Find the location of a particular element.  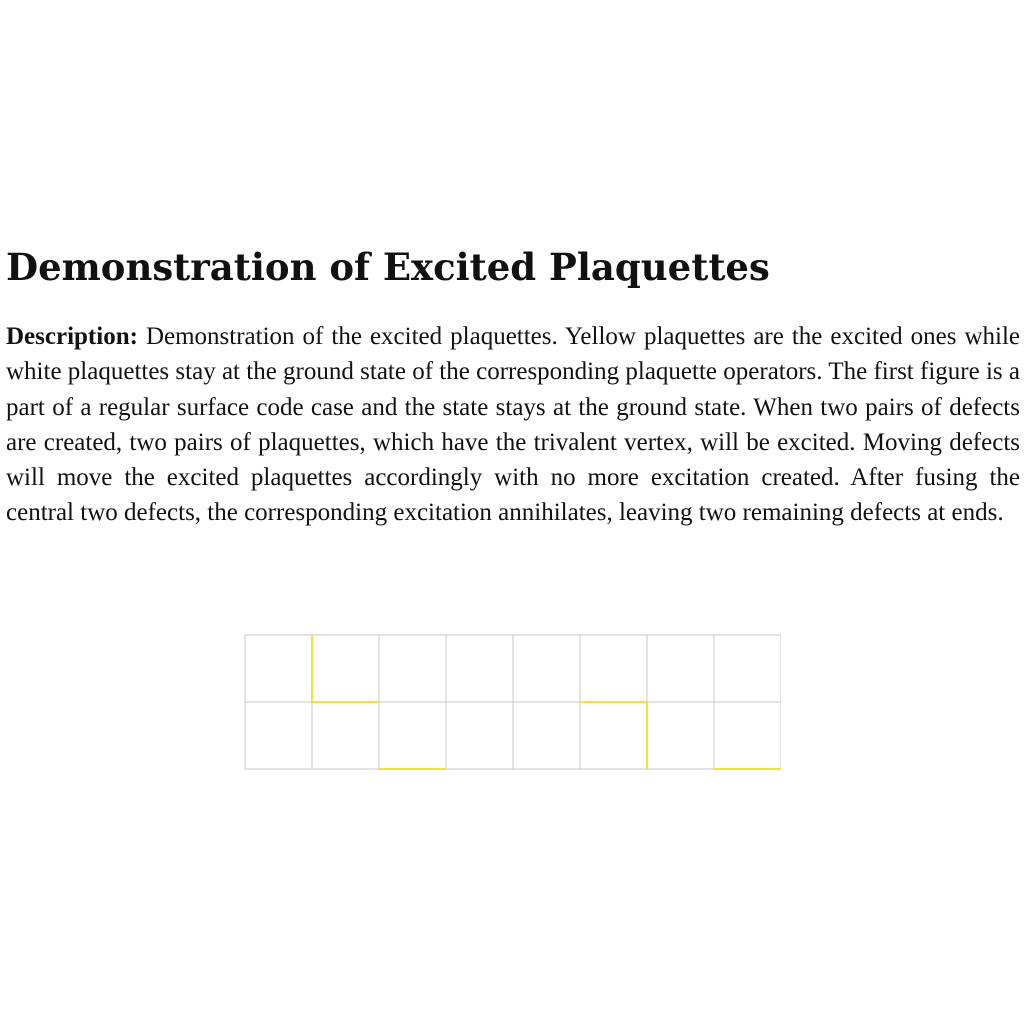

page-title: Demonstration of Excited Plaquettes is located at coordinates (388, 267).